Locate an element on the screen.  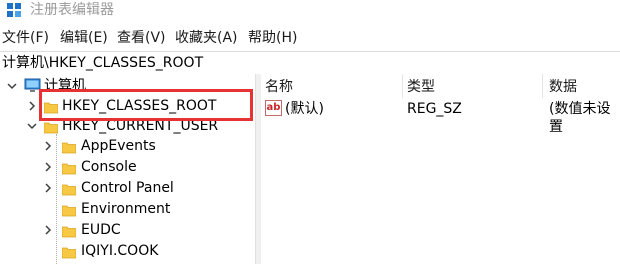
menu-favorites: 收藏夹(A) is located at coordinates (206, 38).